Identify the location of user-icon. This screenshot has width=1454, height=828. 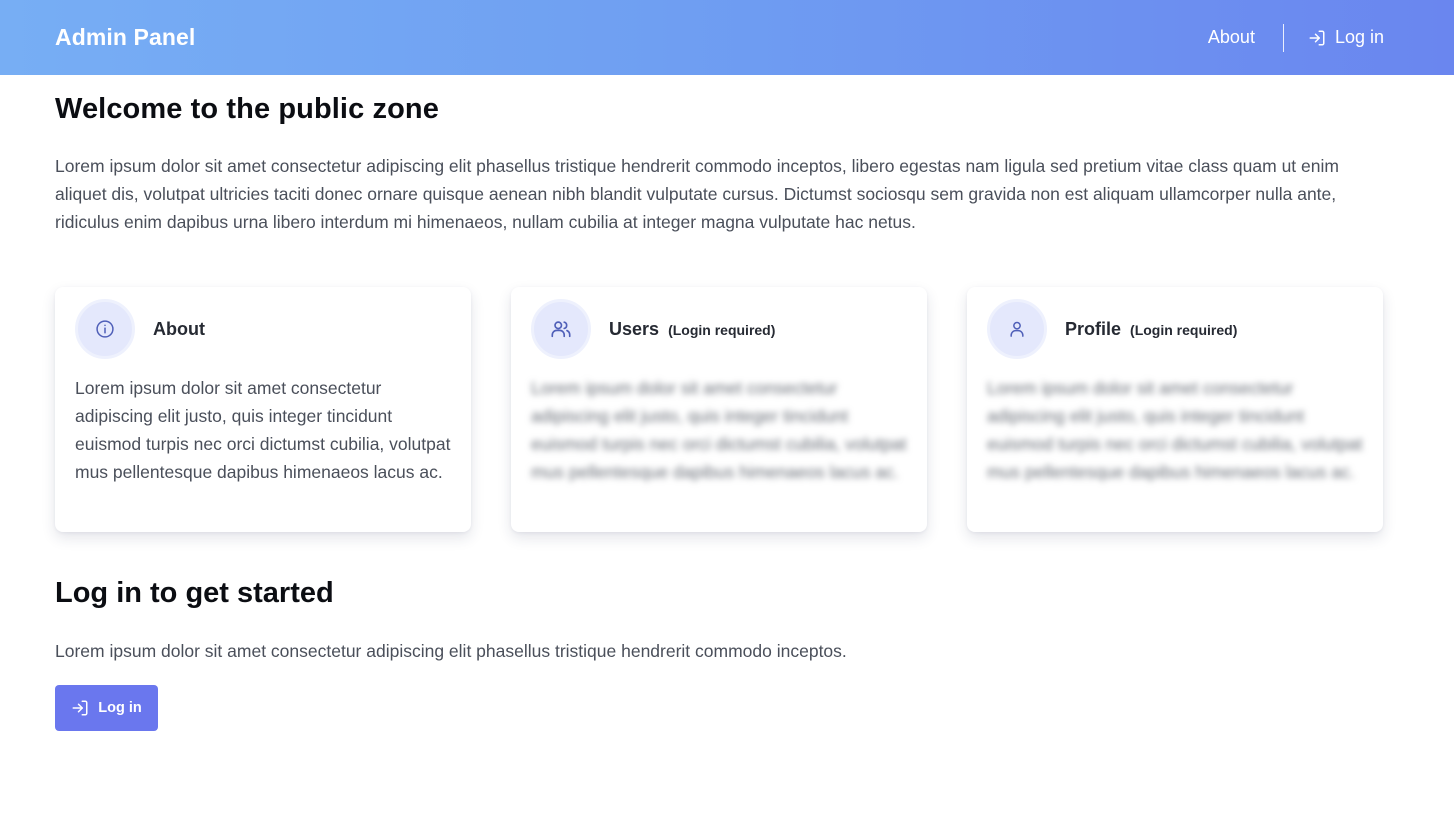
(1017, 329).